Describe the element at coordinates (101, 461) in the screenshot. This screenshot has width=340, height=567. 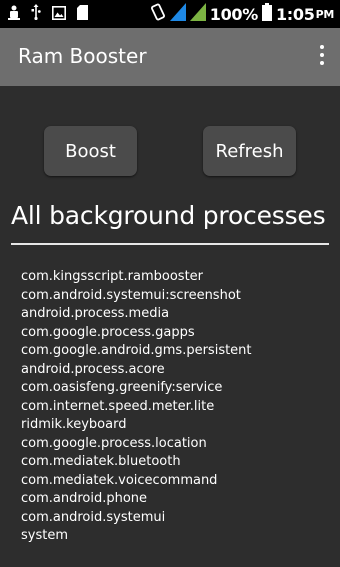
I see `process-item: com.mediatek.bluetooth` at that location.